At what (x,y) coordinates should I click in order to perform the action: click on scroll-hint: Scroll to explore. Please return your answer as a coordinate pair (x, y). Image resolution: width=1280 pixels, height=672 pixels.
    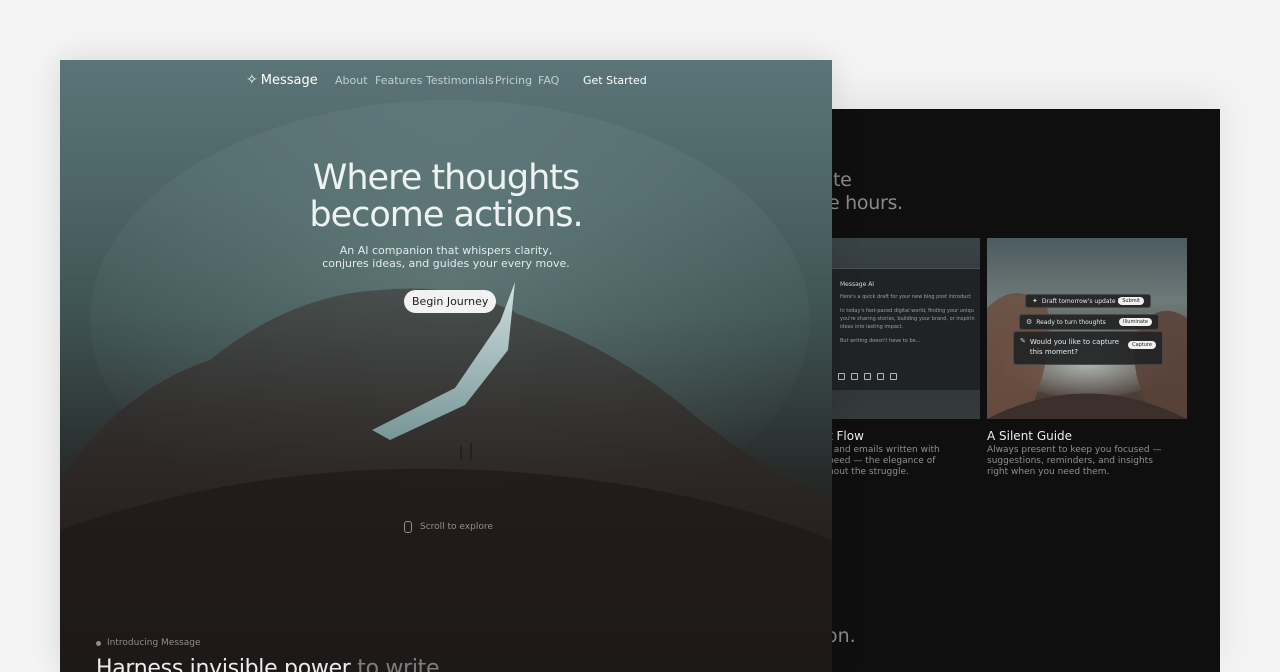
    Looking at the image, I should click on (448, 527).